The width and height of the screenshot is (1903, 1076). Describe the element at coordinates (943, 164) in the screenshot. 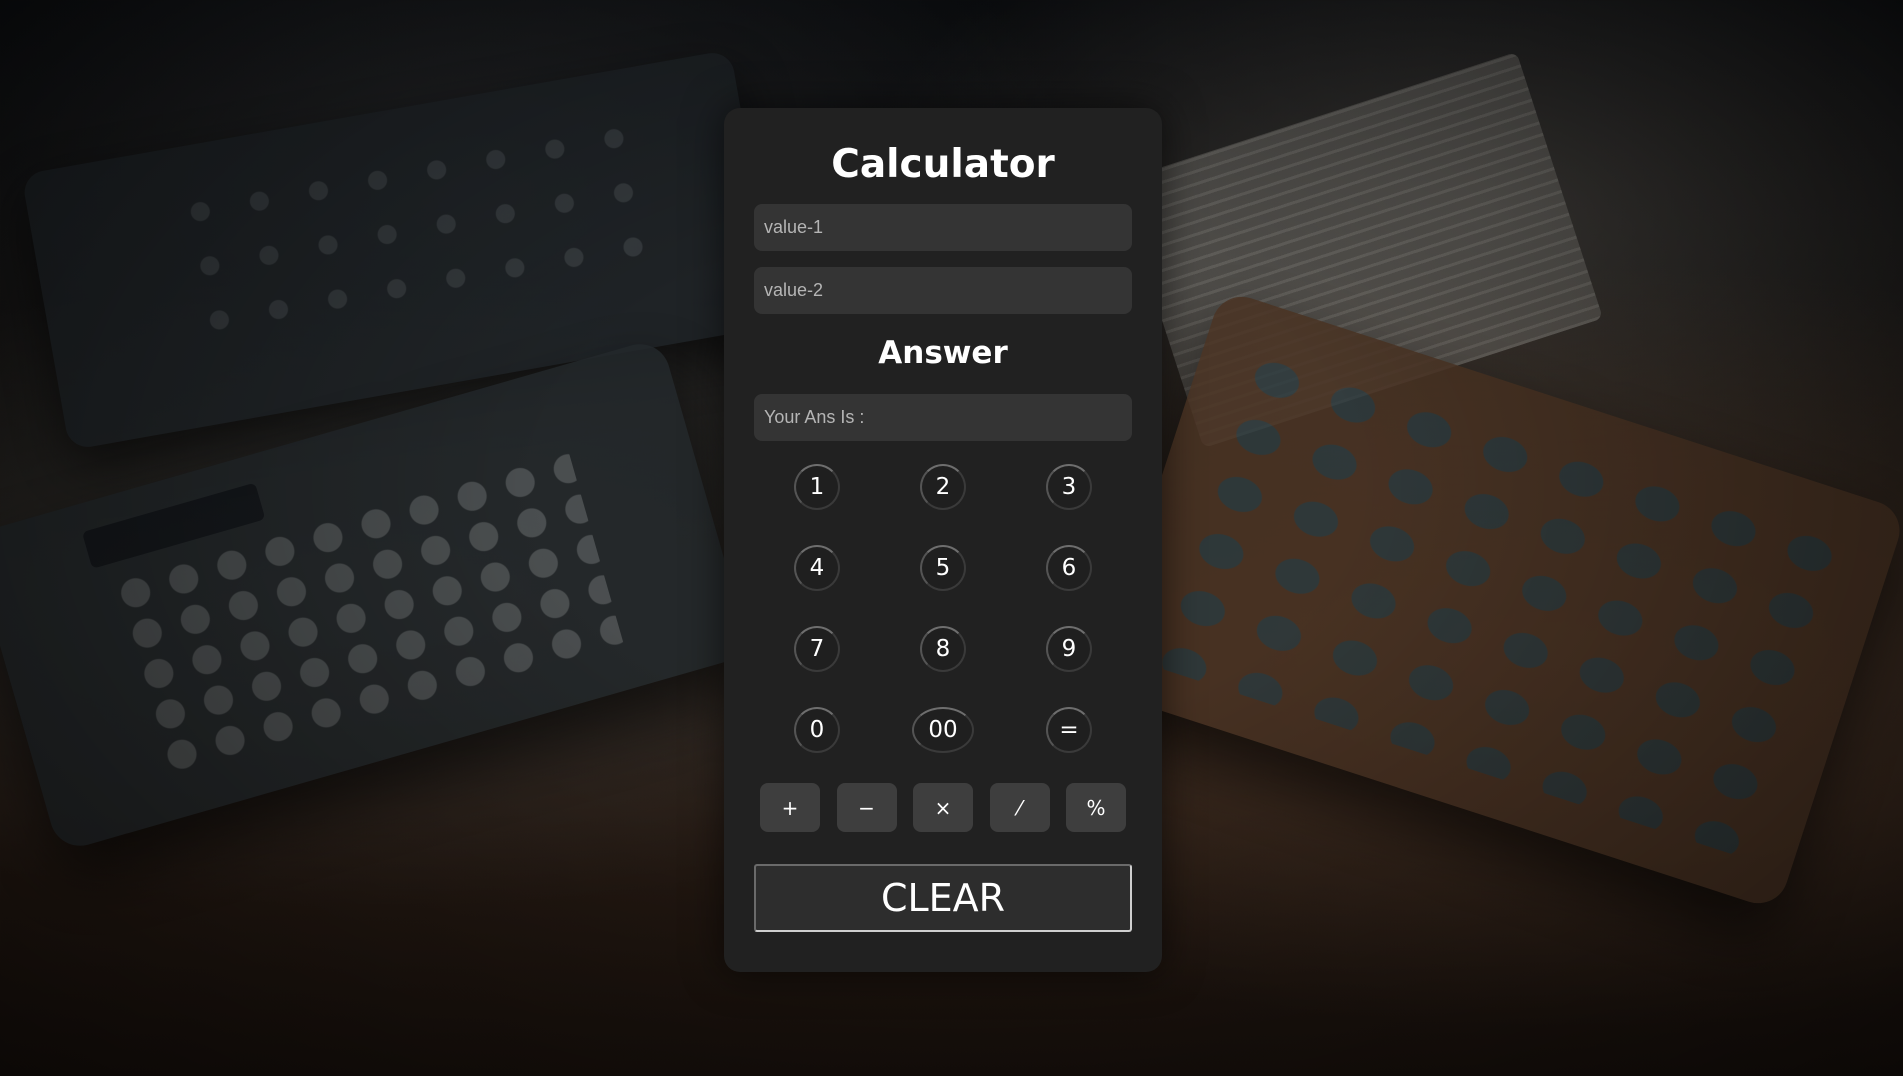

I see `page-title: Calculator` at that location.